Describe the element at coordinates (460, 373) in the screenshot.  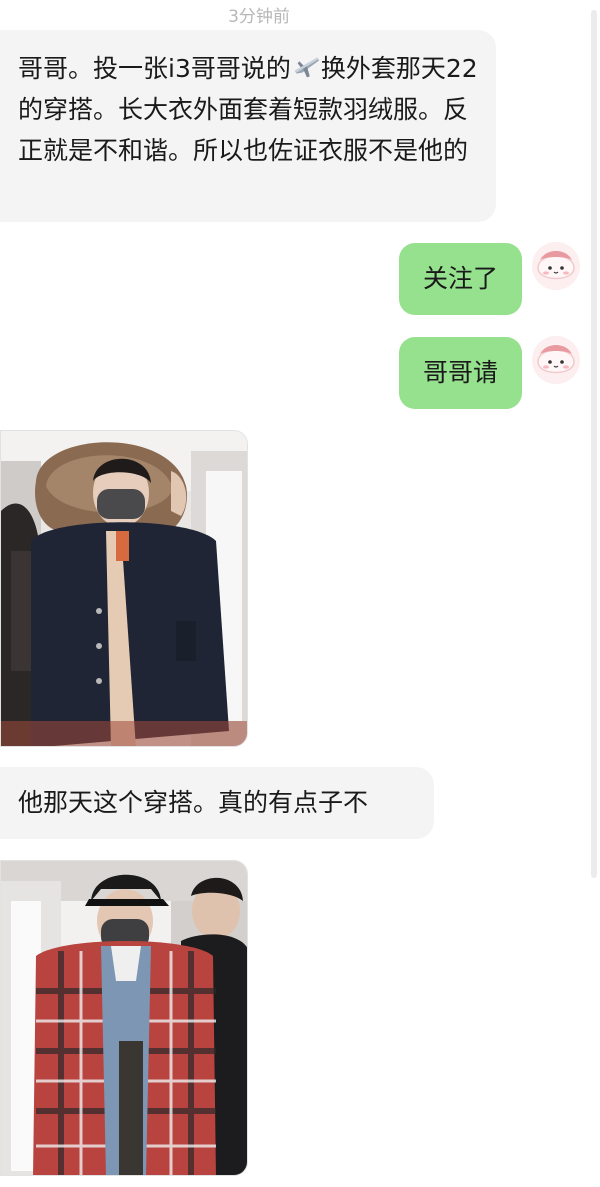
I see `outgoing-message-bubble: 哥哥请` at that location.